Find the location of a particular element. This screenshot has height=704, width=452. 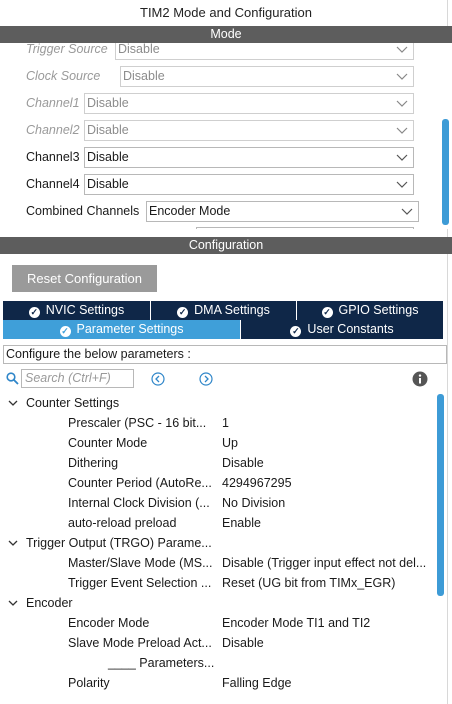

window-title: TIM2 Mode and Configuration is located at coordinates (226, 13).